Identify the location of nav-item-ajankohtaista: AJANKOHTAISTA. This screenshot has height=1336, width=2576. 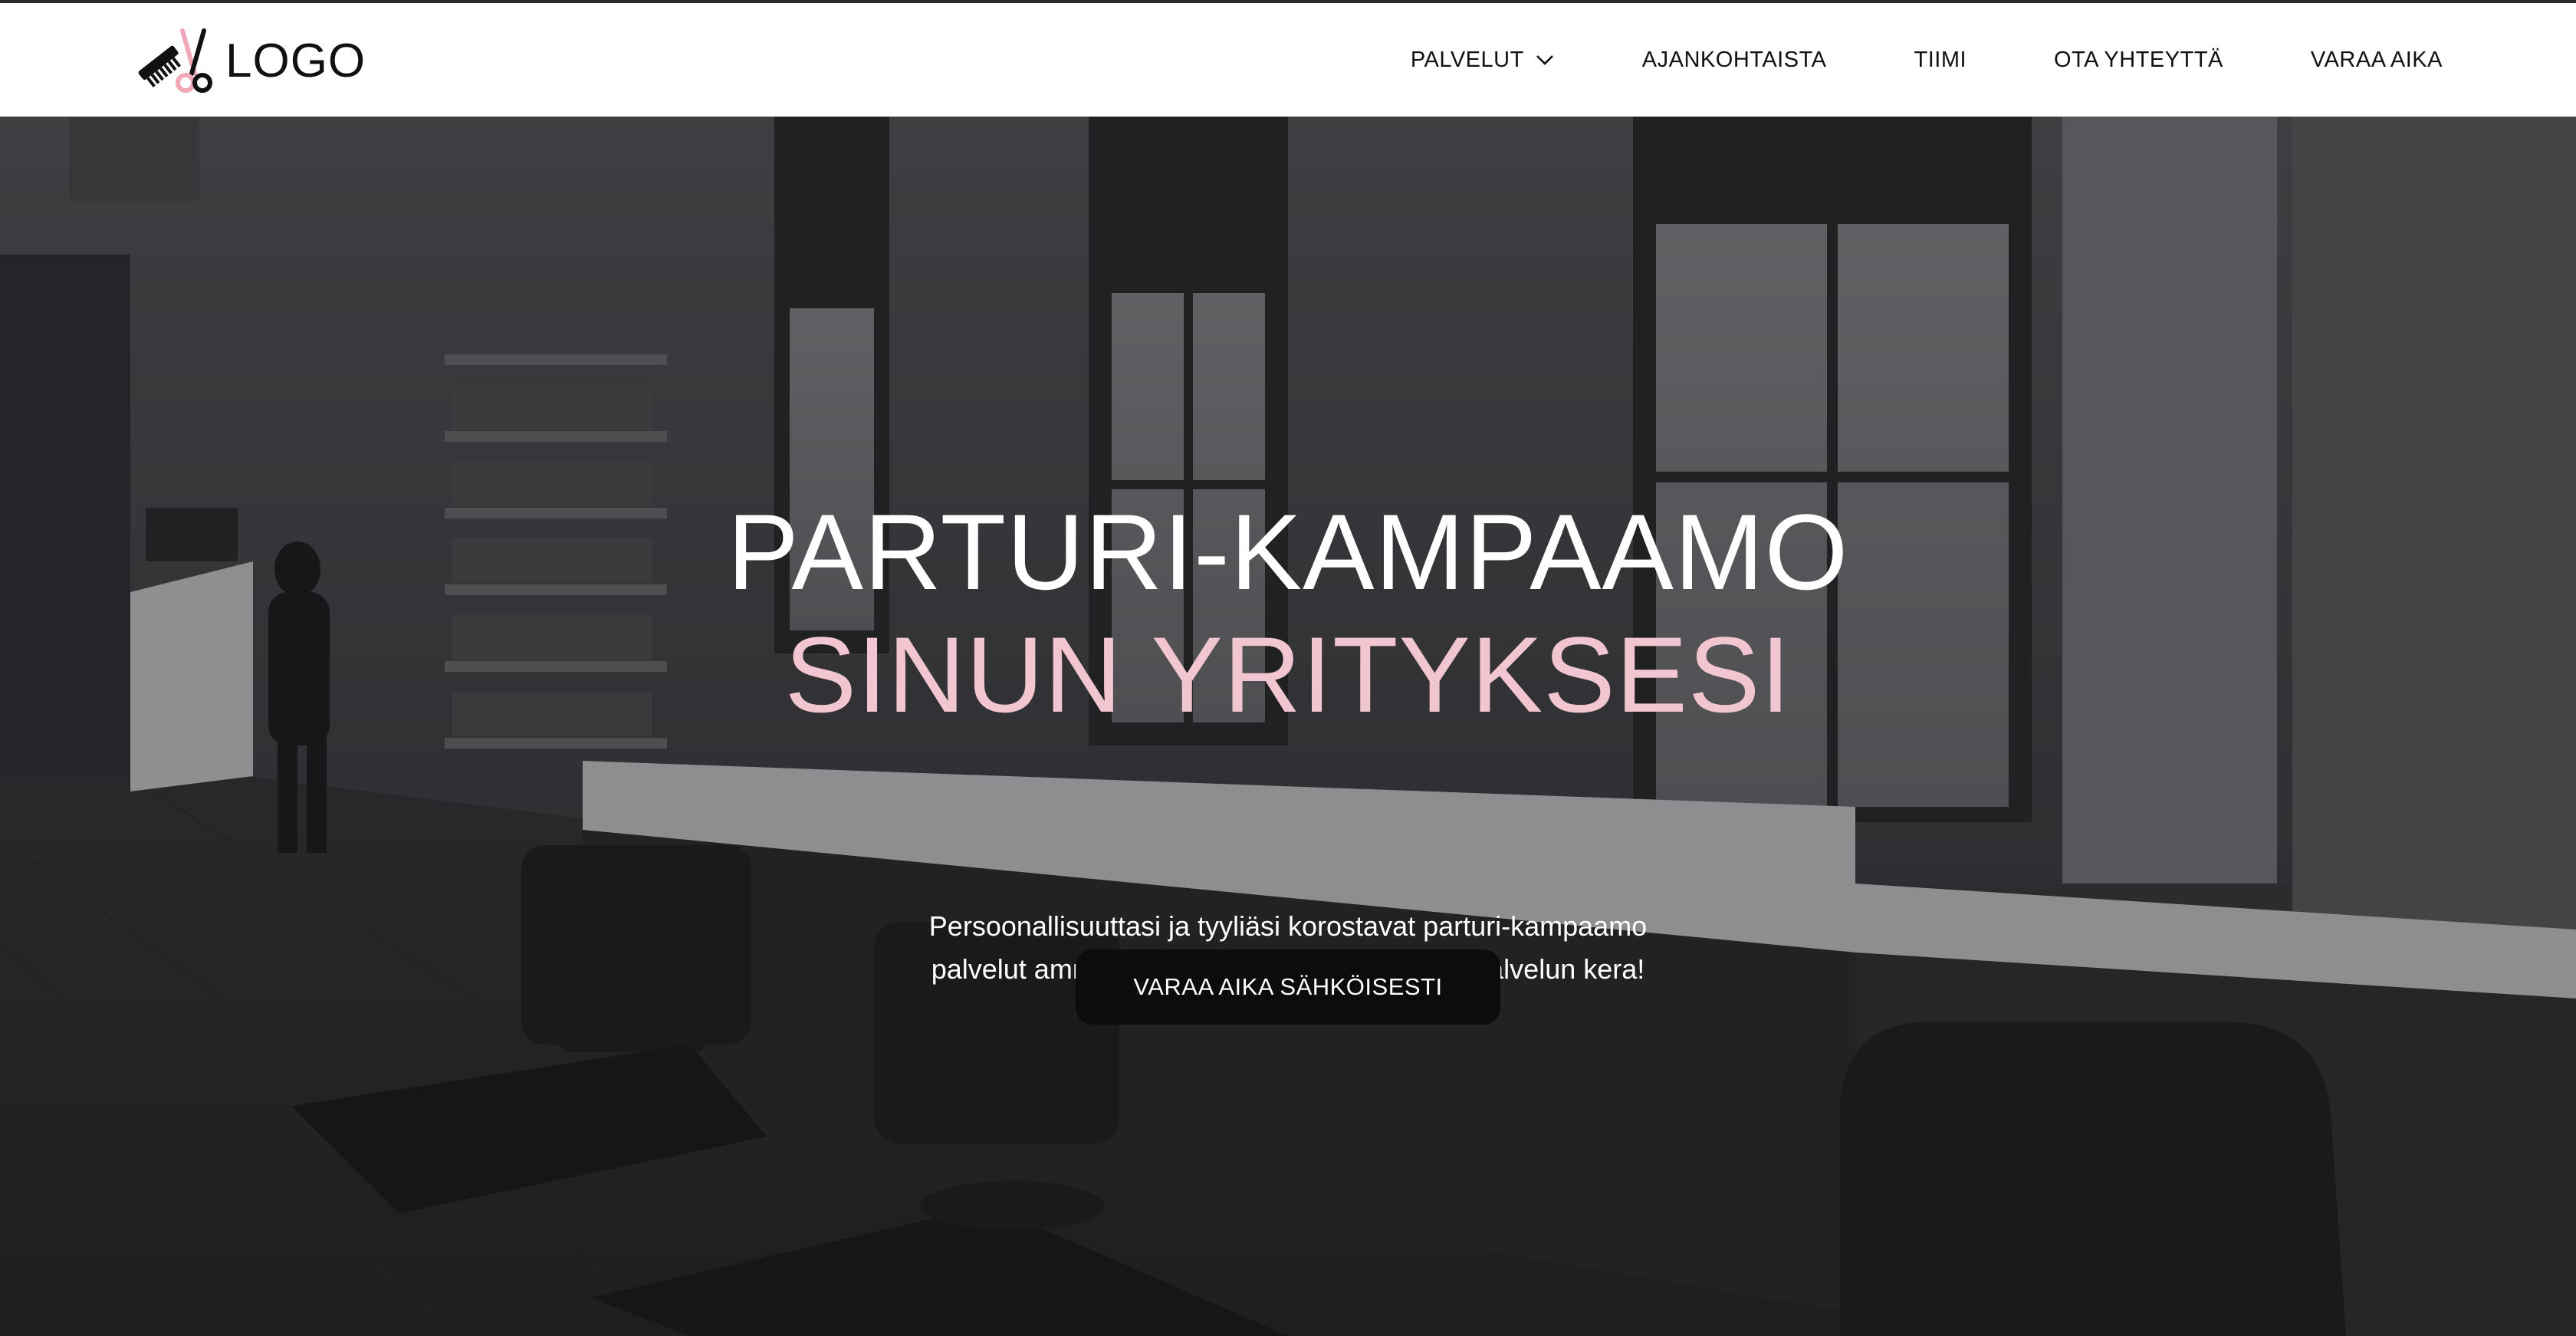
(1734, 60).